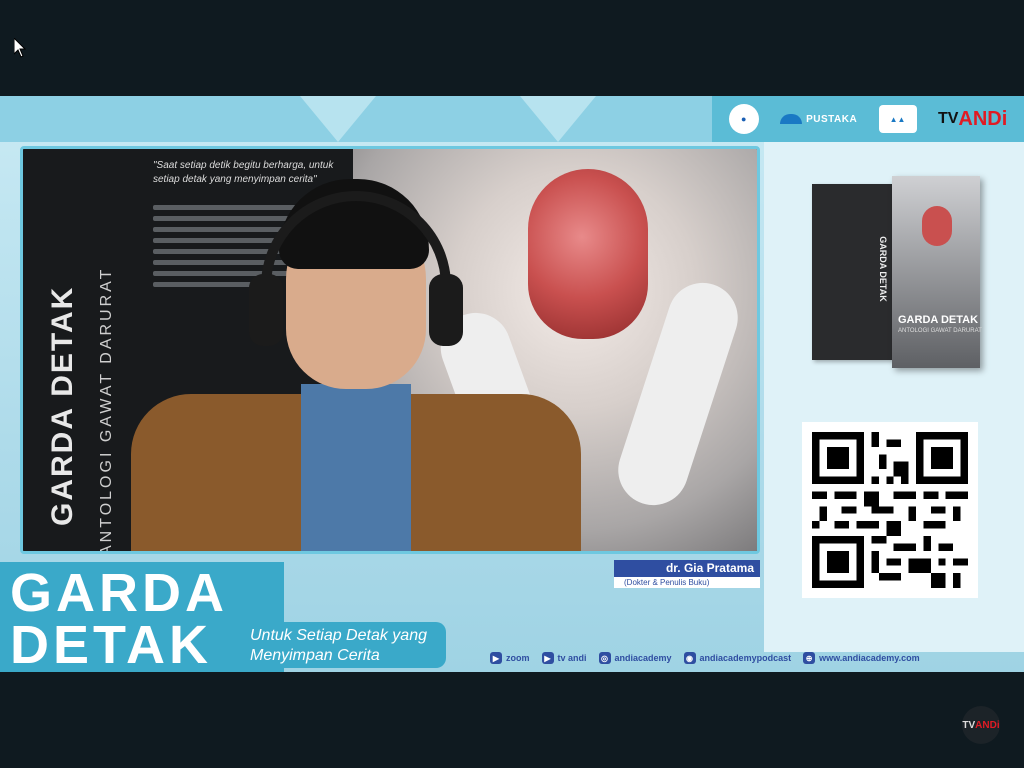 The height and width of the screenshot is (768, 1024). Describe the element at coordinates (635, 658) in the screenshot. I see `social-item-instagram: ◎ andiacademy` at that location.